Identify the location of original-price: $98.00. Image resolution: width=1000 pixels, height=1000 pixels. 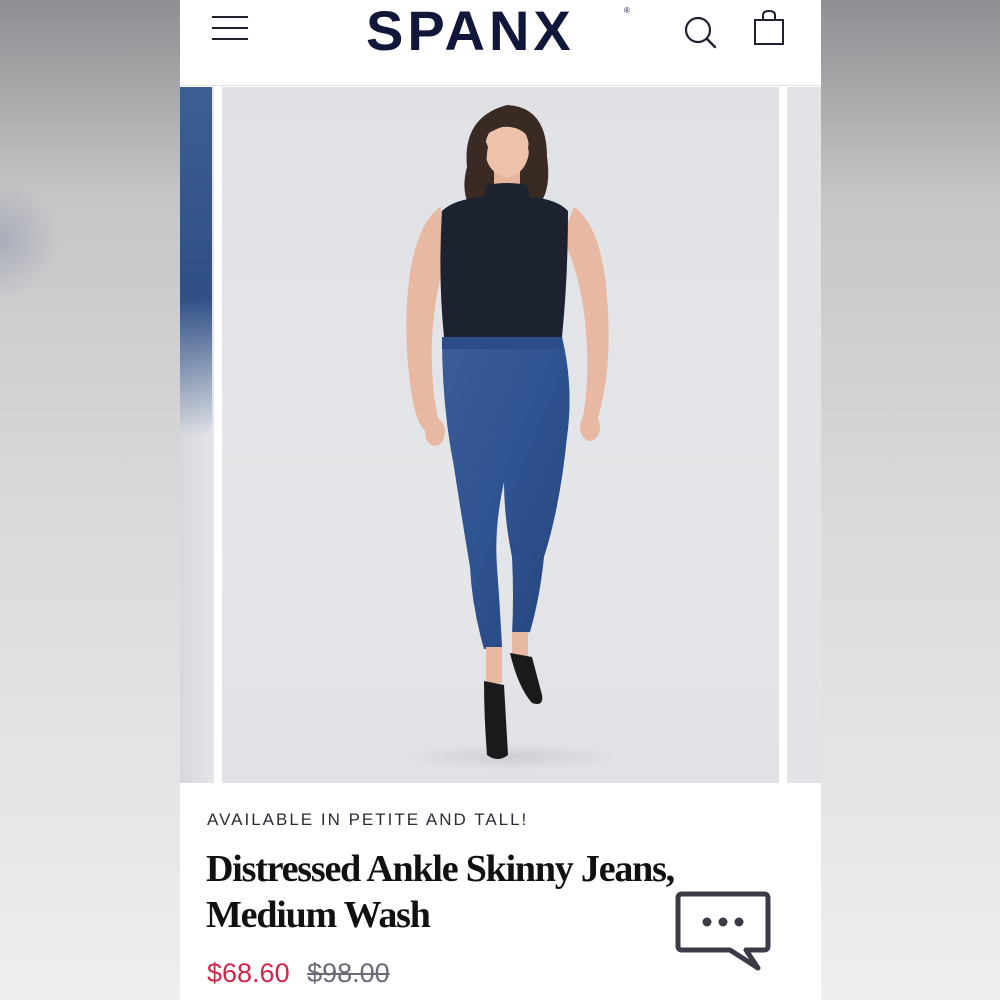
(348, 973).